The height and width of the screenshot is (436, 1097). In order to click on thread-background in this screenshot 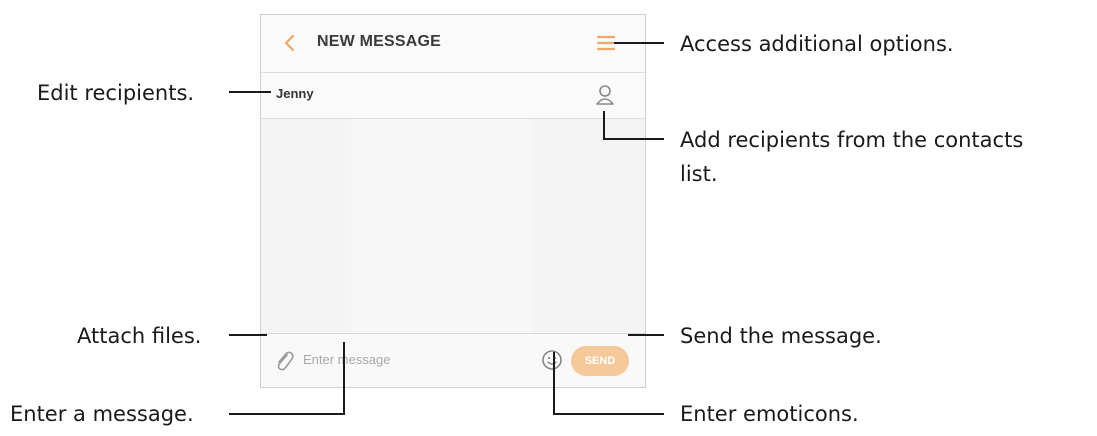, I will do `click(441, 226)`.